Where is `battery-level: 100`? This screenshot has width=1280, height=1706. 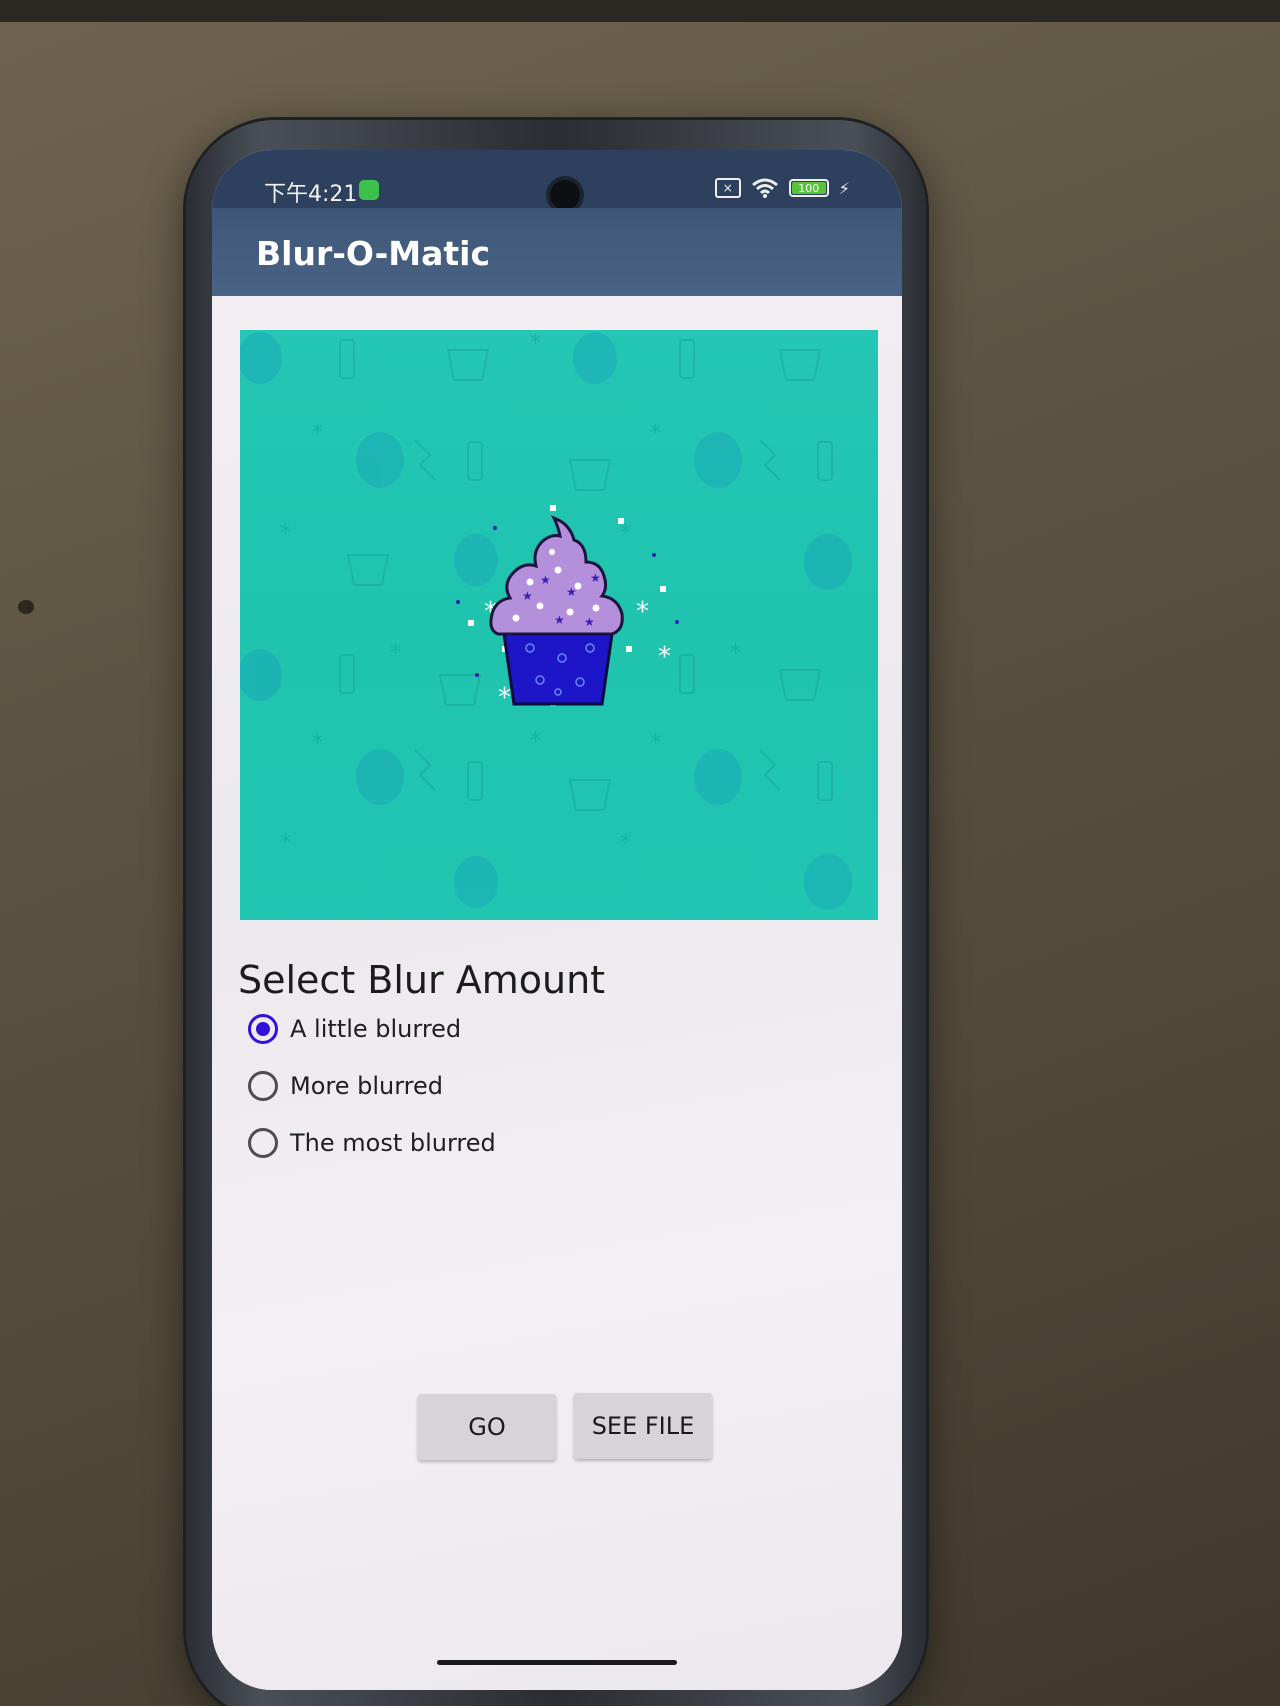 battery-level: 100 is located at coordinates (808, 188).